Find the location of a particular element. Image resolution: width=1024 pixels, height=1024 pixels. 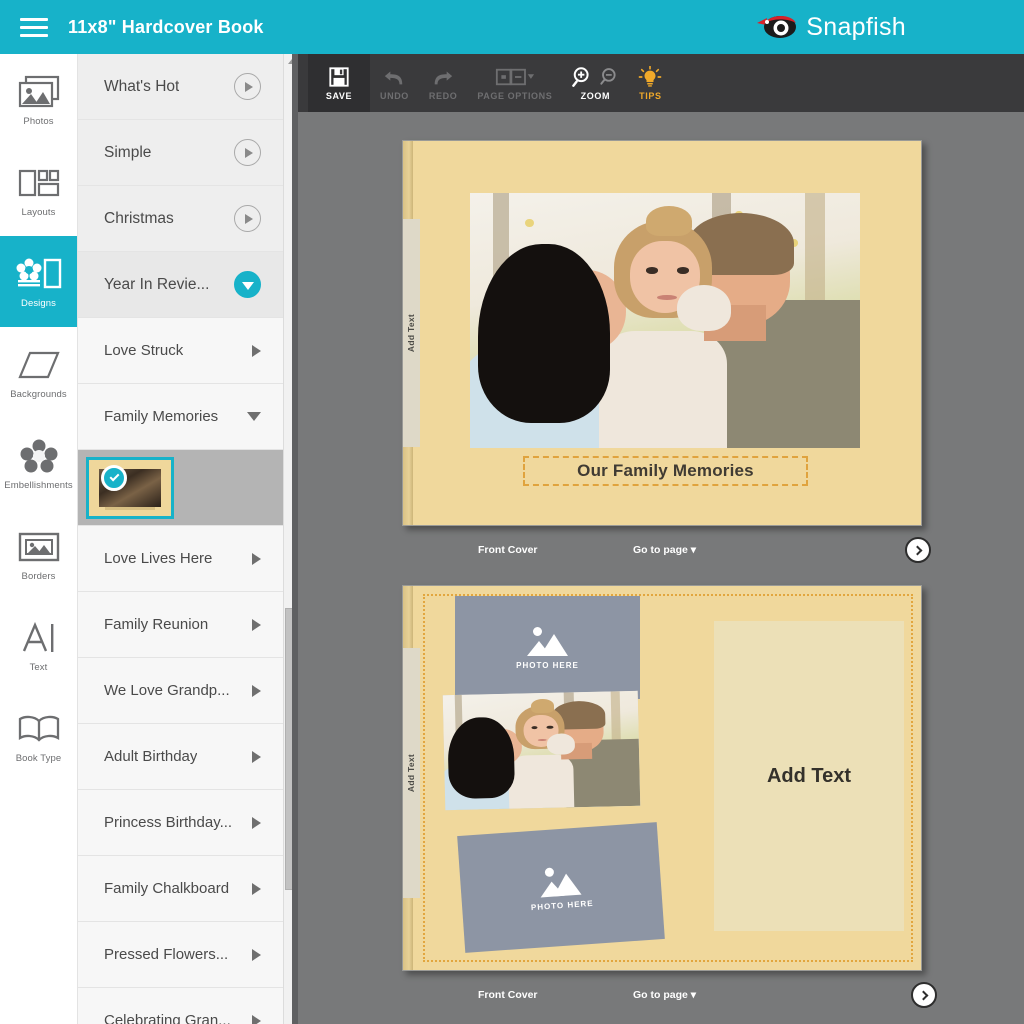

photo-placeholder-bottom: PHOTO HERE is located at coordinates (561, 887).